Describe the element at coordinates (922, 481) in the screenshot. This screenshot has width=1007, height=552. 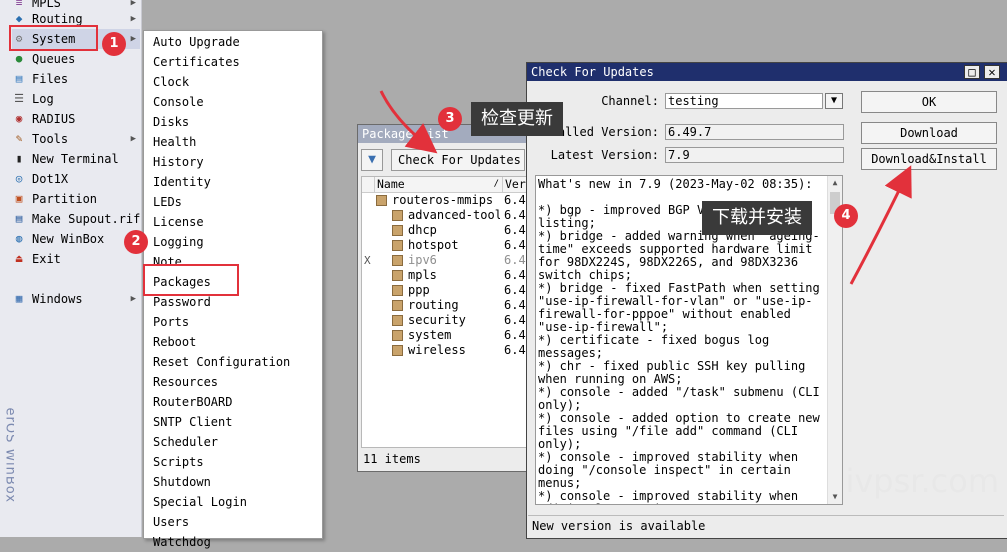
I see `watermark-text: ivpsr.com` at that location.